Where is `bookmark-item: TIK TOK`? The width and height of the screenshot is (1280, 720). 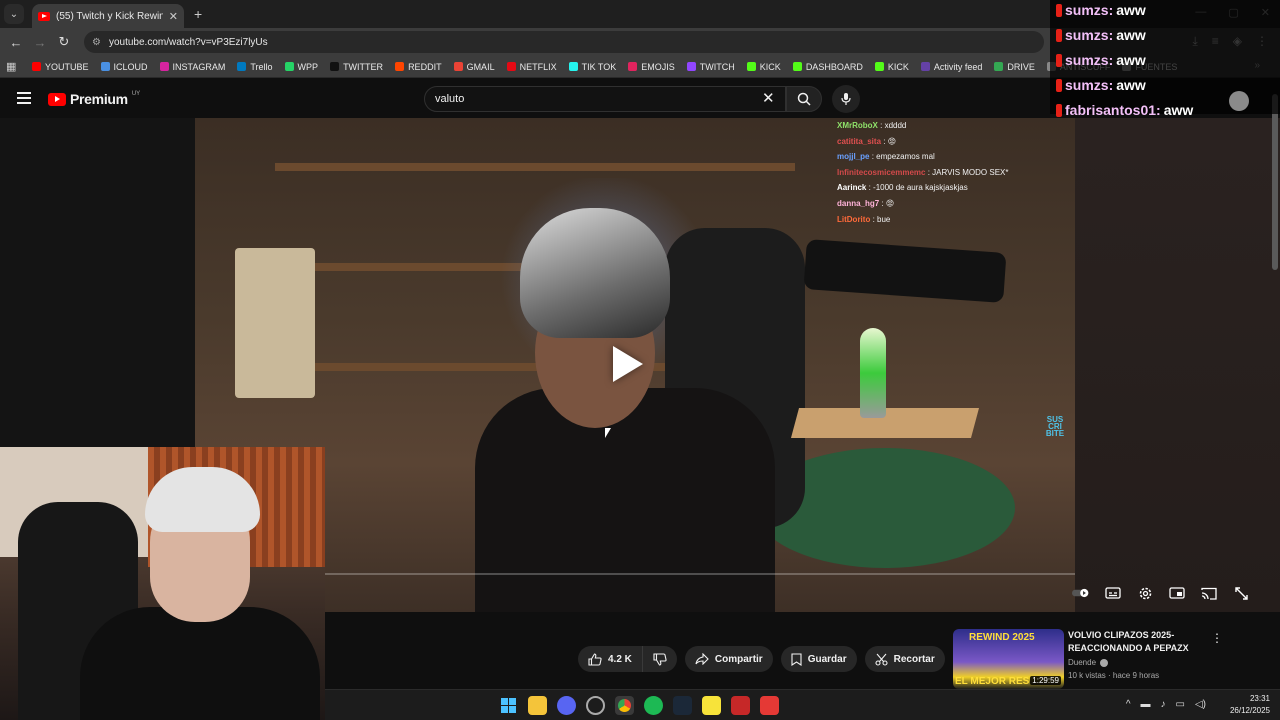 bookmark-item: TIK TOK is located at coordinates (592, 67).